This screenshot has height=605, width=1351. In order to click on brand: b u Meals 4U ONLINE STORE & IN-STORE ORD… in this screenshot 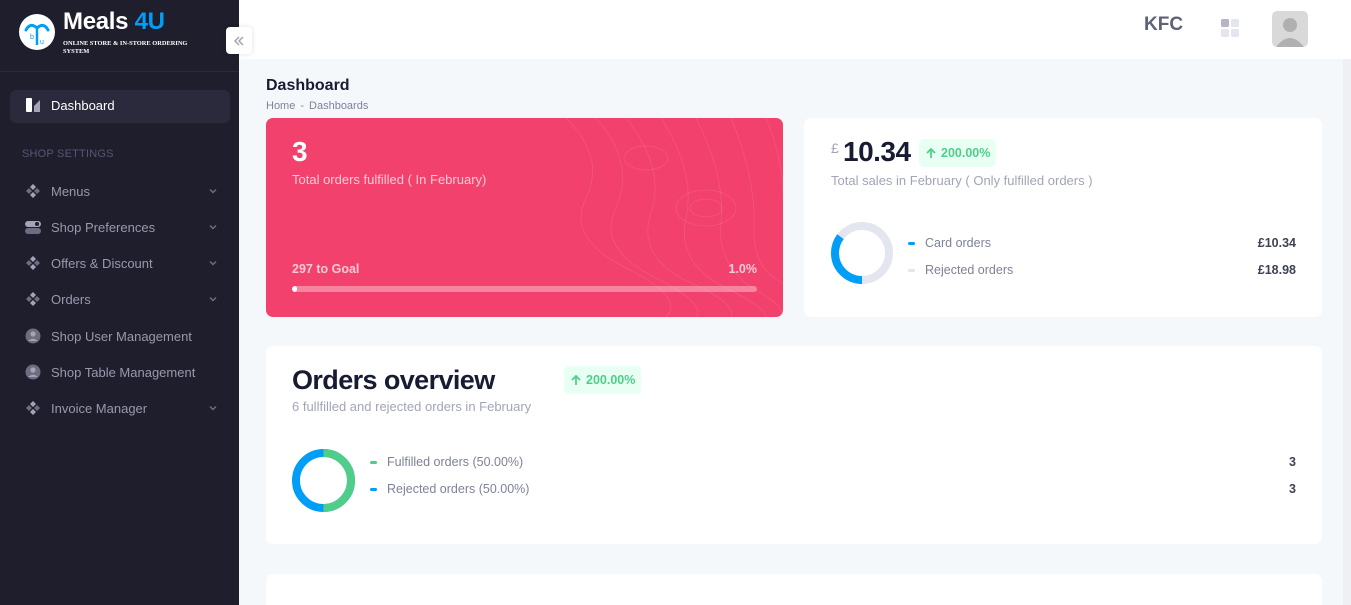, I will do `click(119, 36)`.